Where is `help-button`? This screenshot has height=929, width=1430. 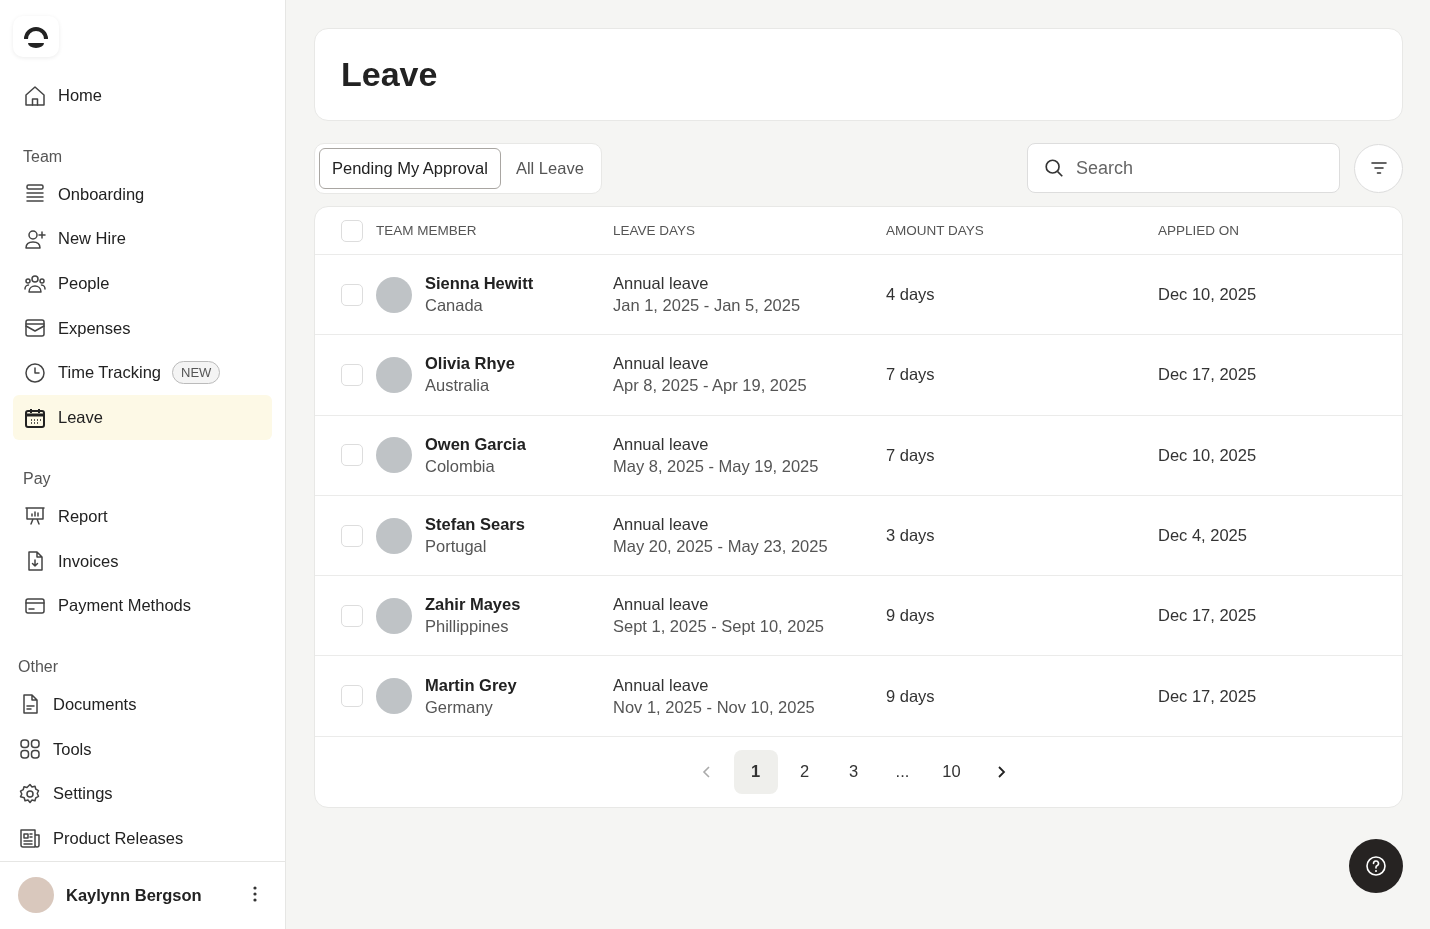
help-button is located at coordinates (1376, 866).